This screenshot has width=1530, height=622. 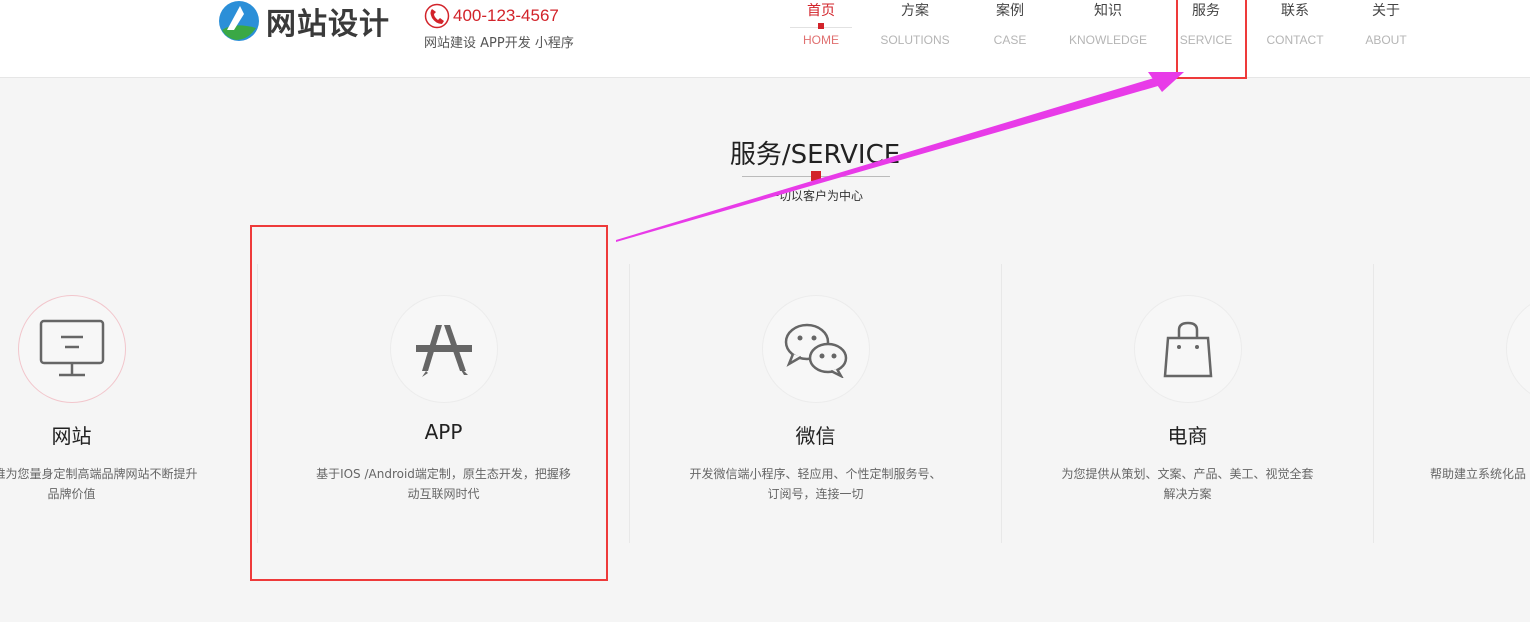 What do you see at coordinates (1010, 28) in the screenshot?
I see `nav-case: 案例 CASE` at bounding box center [1010, 28].